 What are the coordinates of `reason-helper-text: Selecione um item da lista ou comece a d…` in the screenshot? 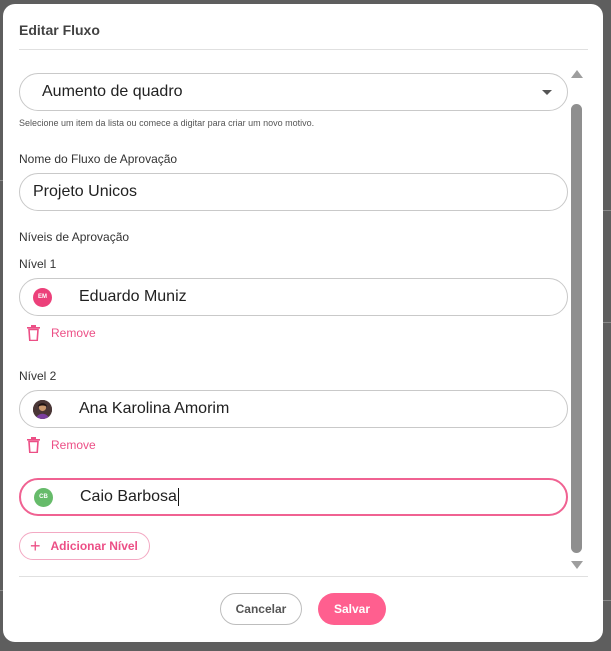 It's located at (167, 123).